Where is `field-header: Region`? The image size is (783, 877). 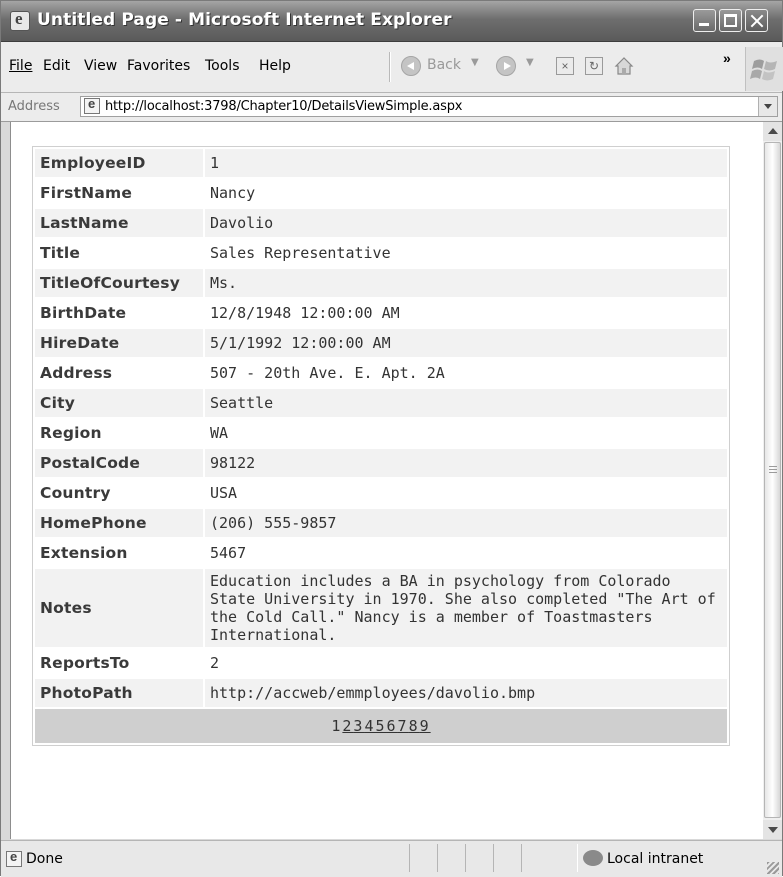
field-header: Region is located at coordinates (119, 433).